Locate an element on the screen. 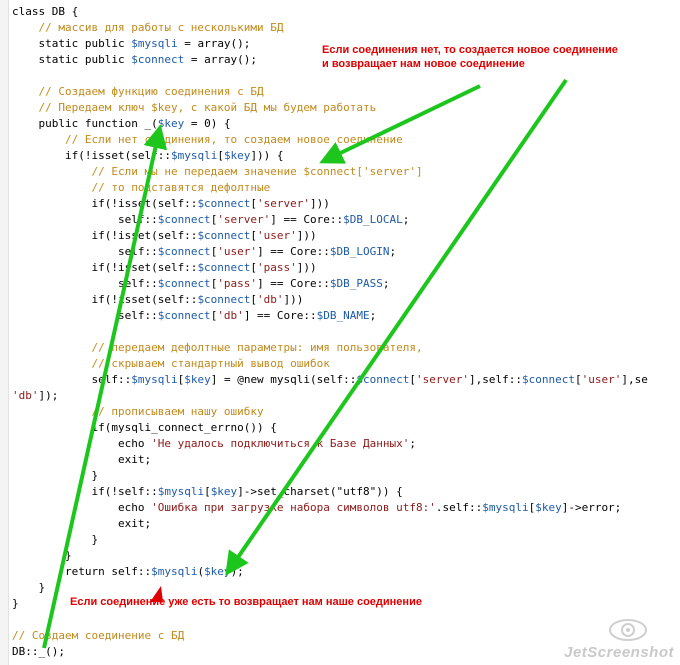 Image resolution: width=680 pixels, height=665 pixels. code-line: return self::$mysqli($key); is located at coordinates (346, 572).